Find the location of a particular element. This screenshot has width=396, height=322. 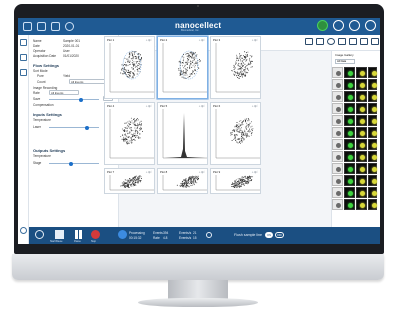

plot-card: Plot 3 ⌕ ⚙ ⋮ is located at coordinates (235, 67).